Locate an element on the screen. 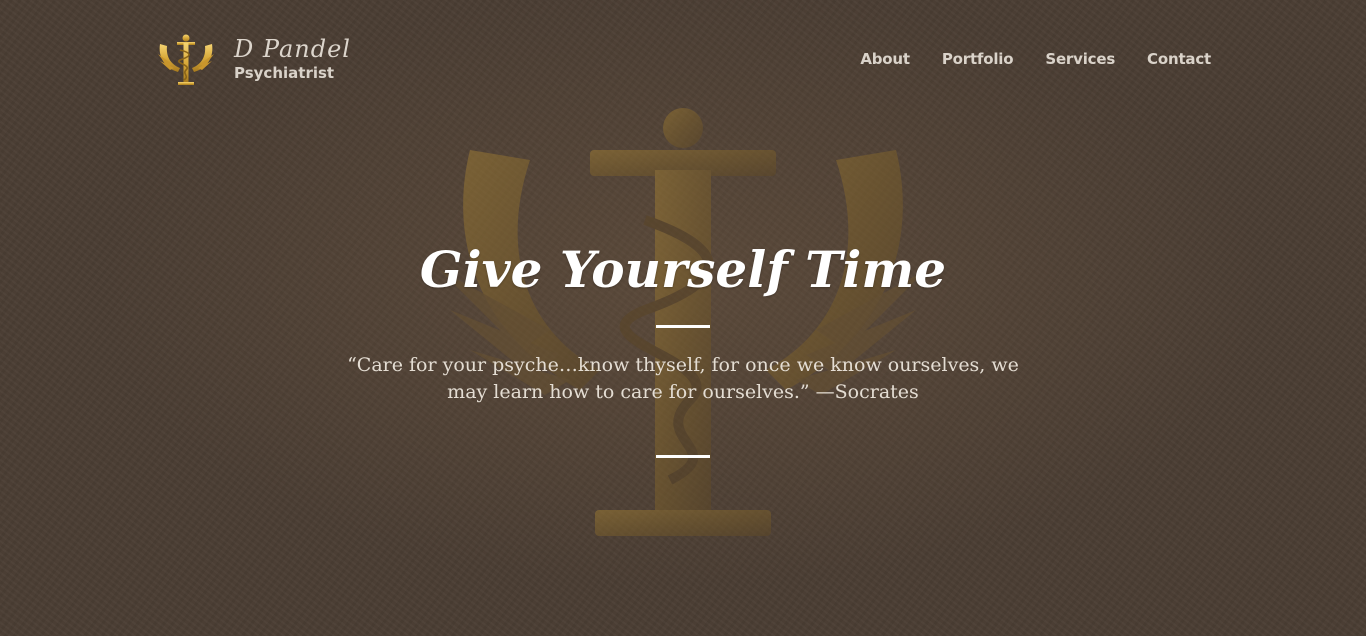 Image resolution: width=1366 pixels, height=636 pixels. nav-link-about: About is located at coordinates (885, 59).